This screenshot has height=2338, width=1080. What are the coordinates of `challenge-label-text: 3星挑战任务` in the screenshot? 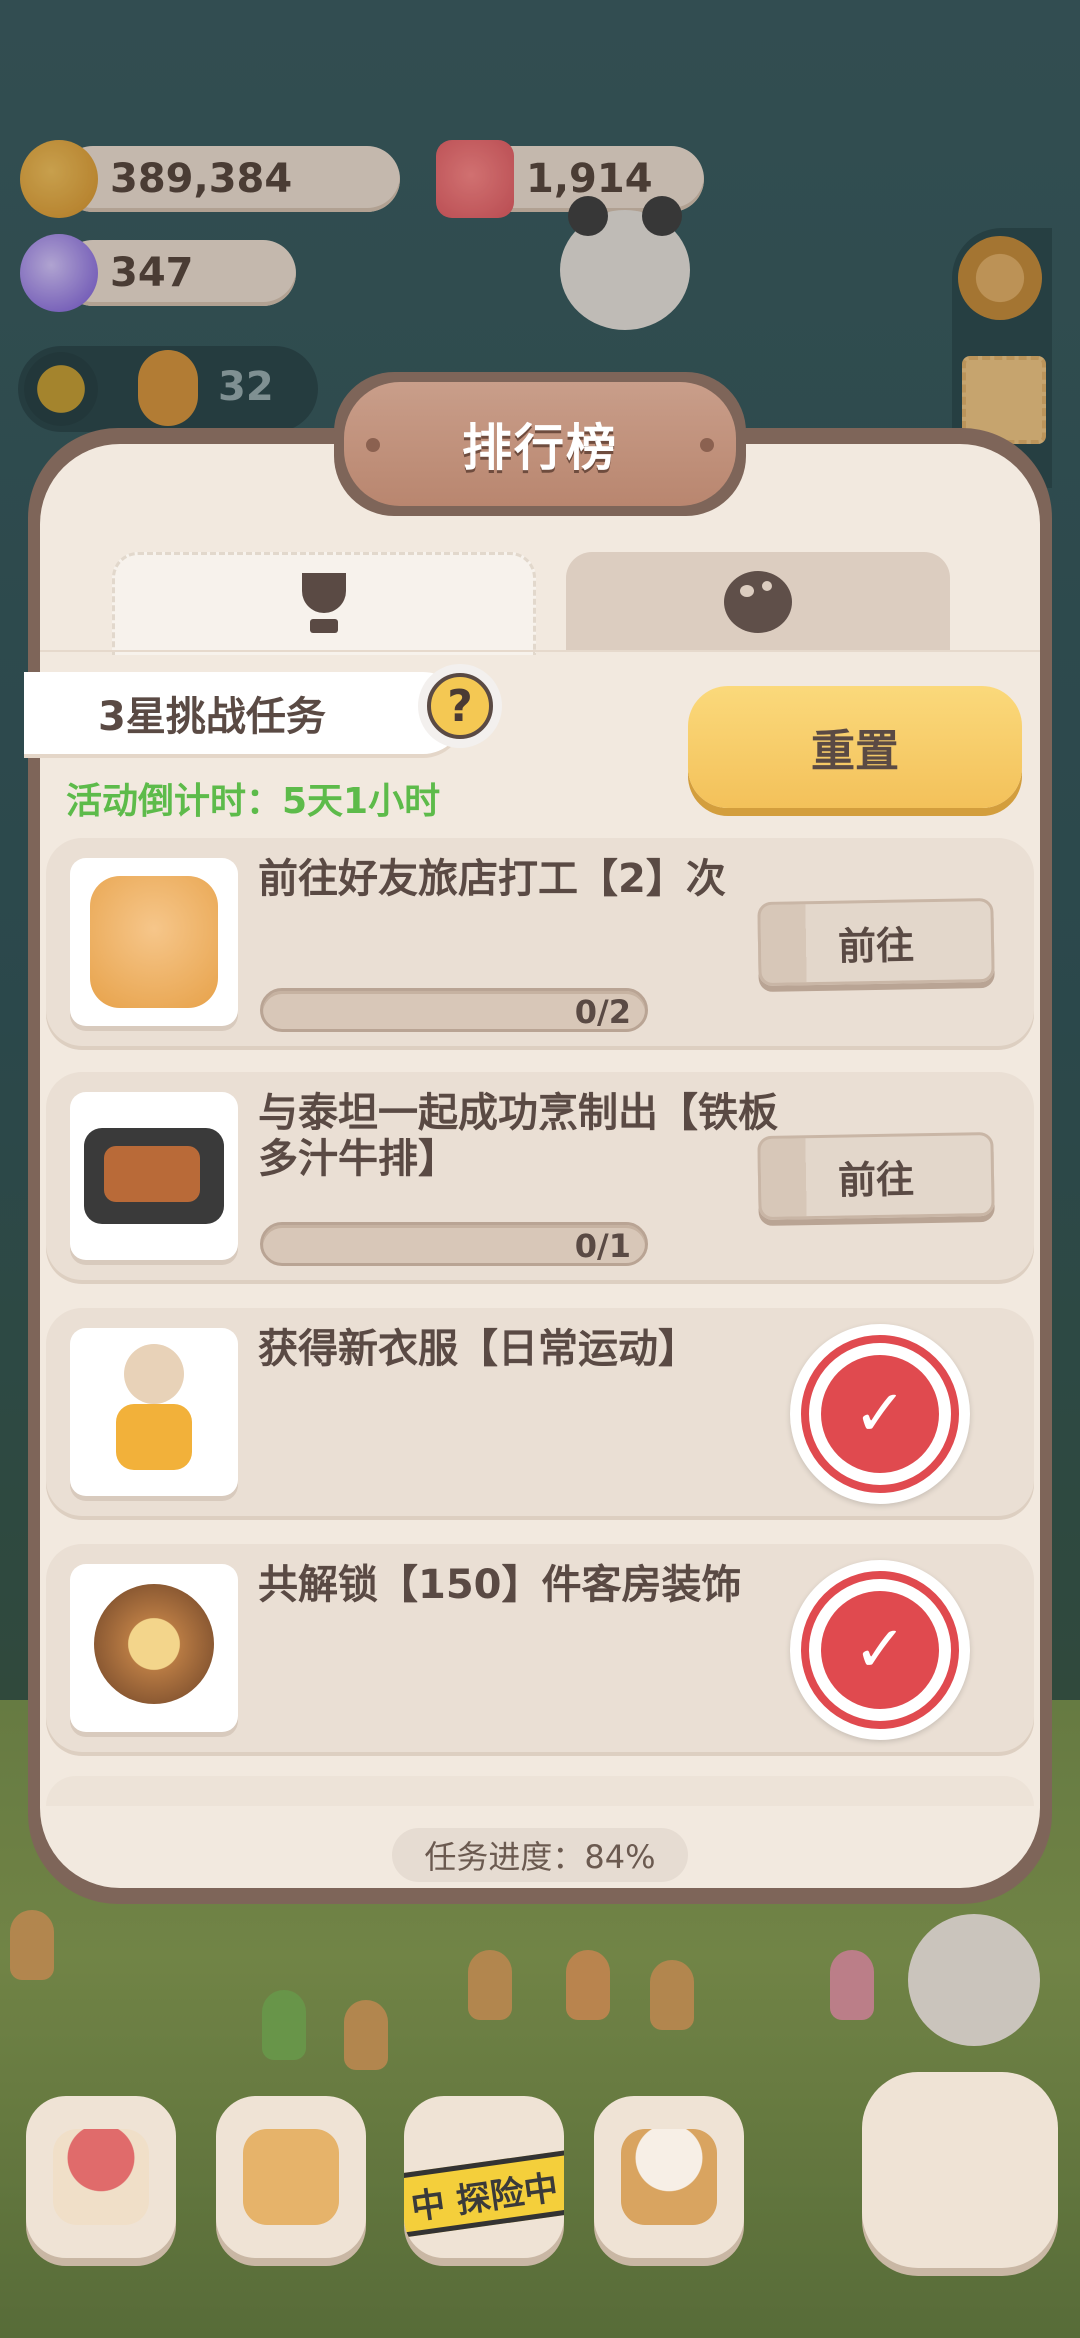 It's located at (212, 717).